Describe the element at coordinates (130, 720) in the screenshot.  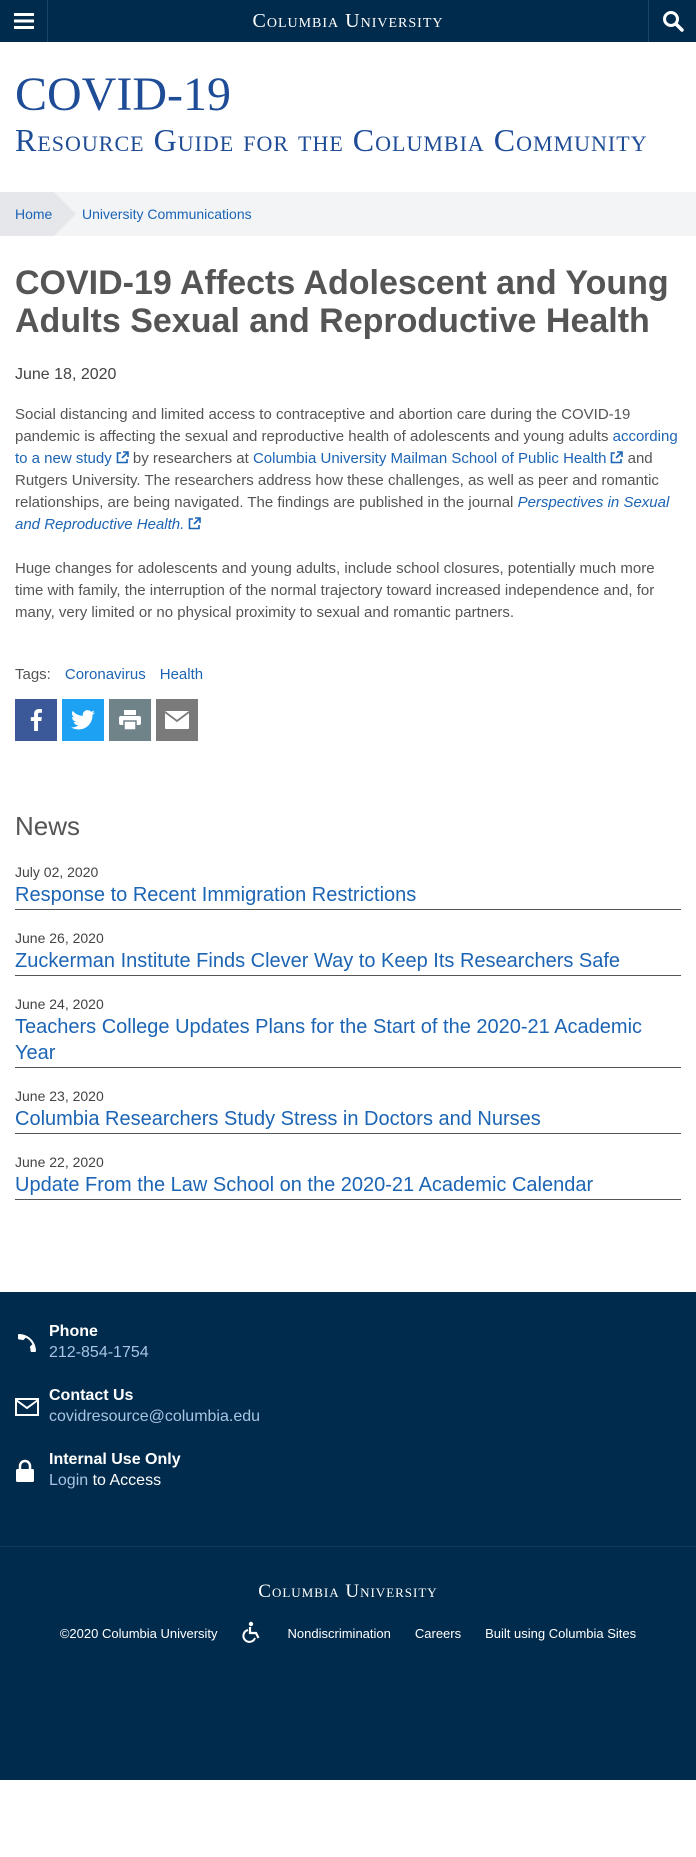
I see `print-icon` at that location.